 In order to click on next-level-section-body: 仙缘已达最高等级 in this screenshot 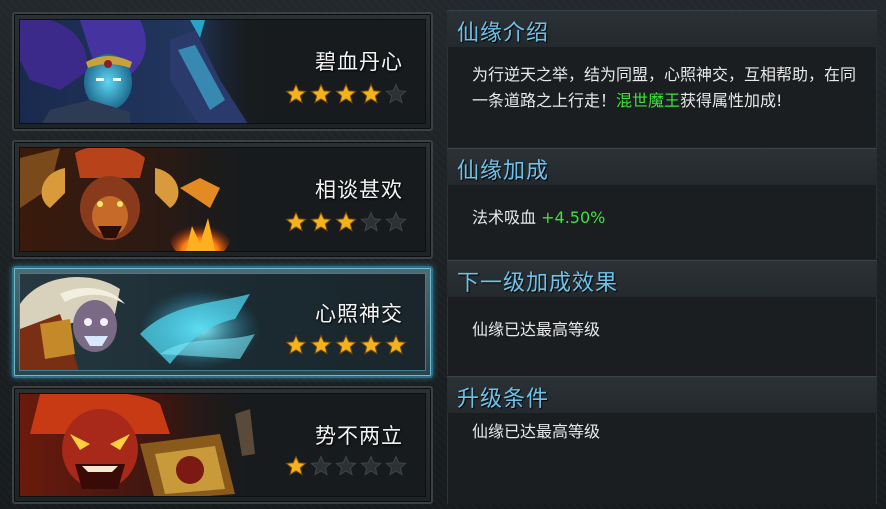, I will do `click(662, 336)`.